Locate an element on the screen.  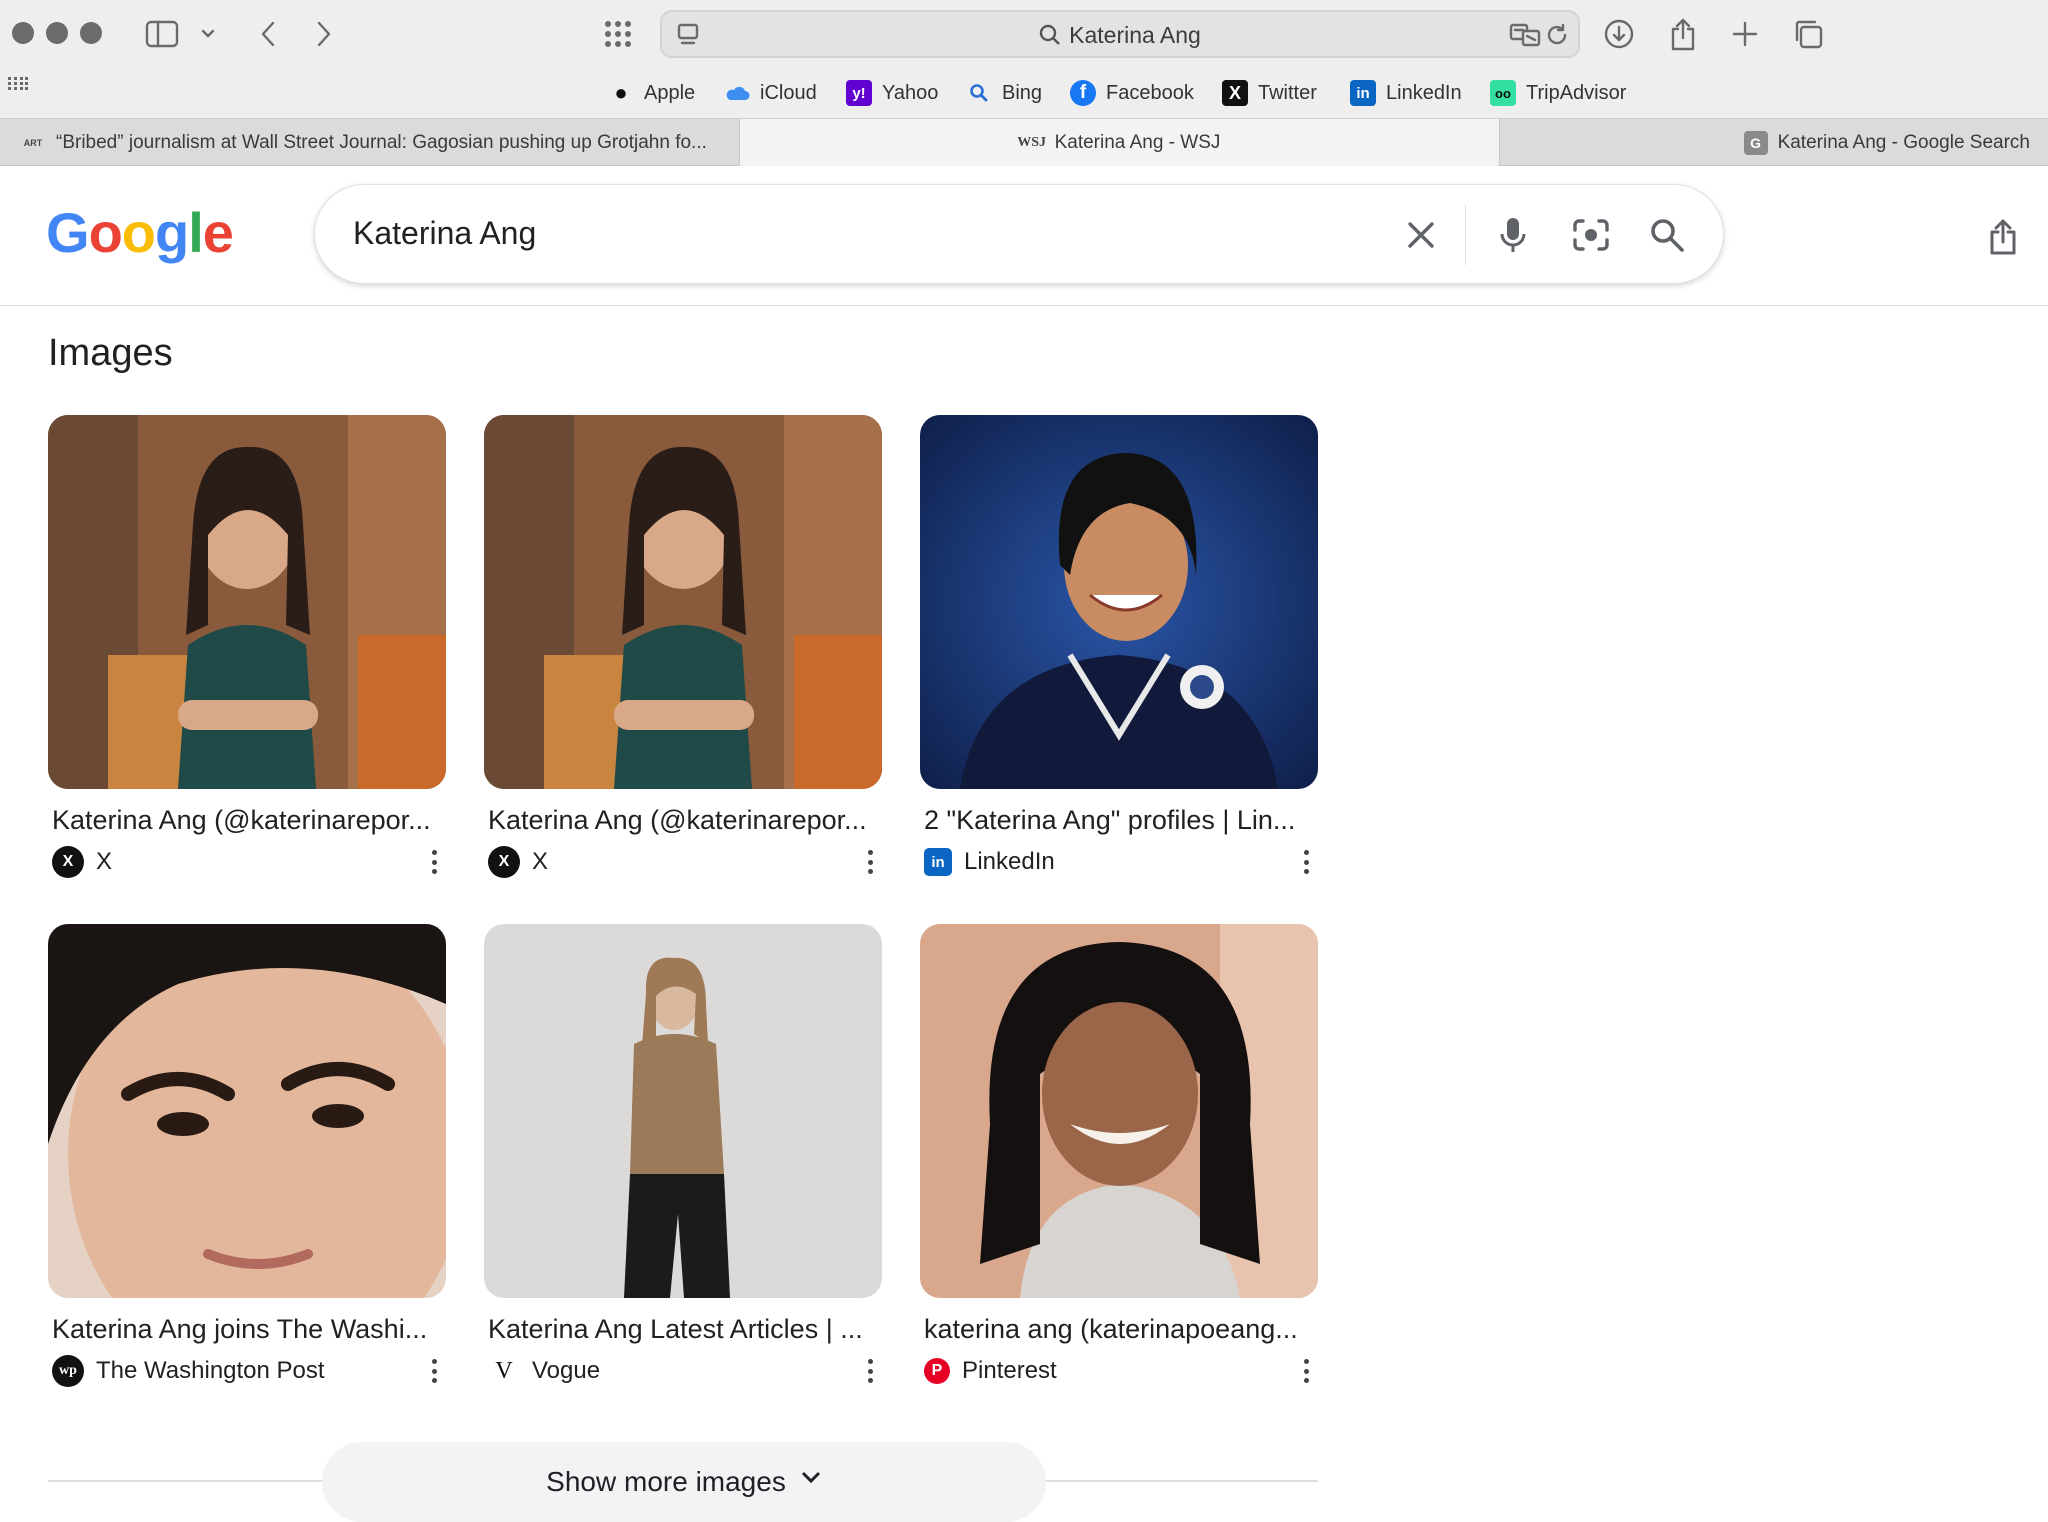
bookmark-facebook: f Facebook is located at coordinates (1132, 93).